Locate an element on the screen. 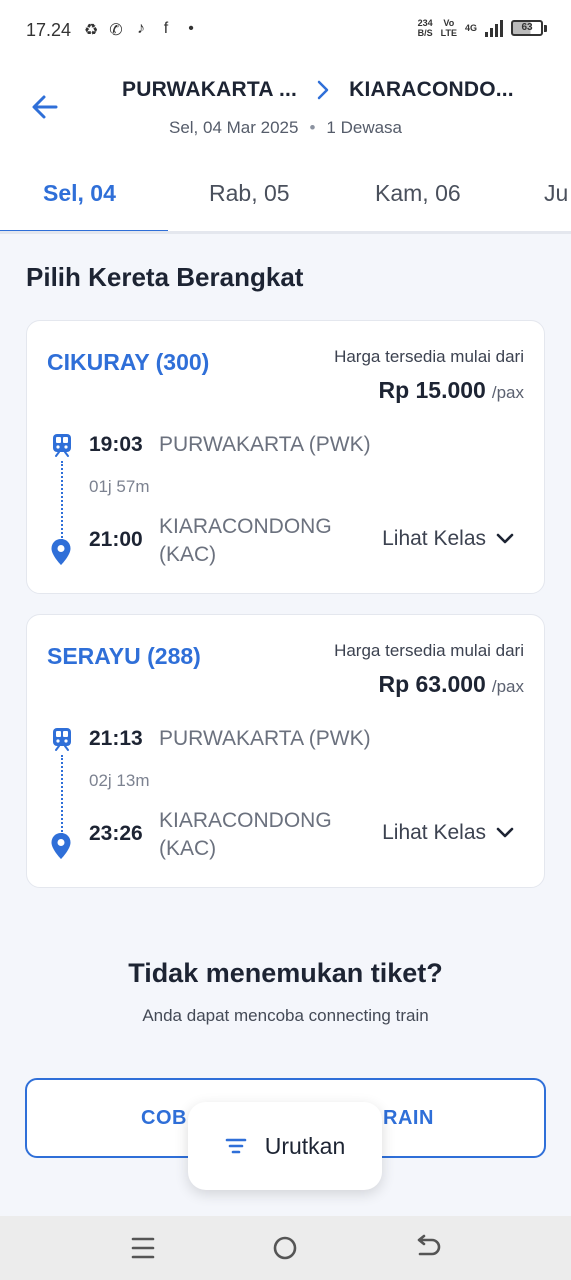  chevron-right-icon is located at coordinates (323, 90).